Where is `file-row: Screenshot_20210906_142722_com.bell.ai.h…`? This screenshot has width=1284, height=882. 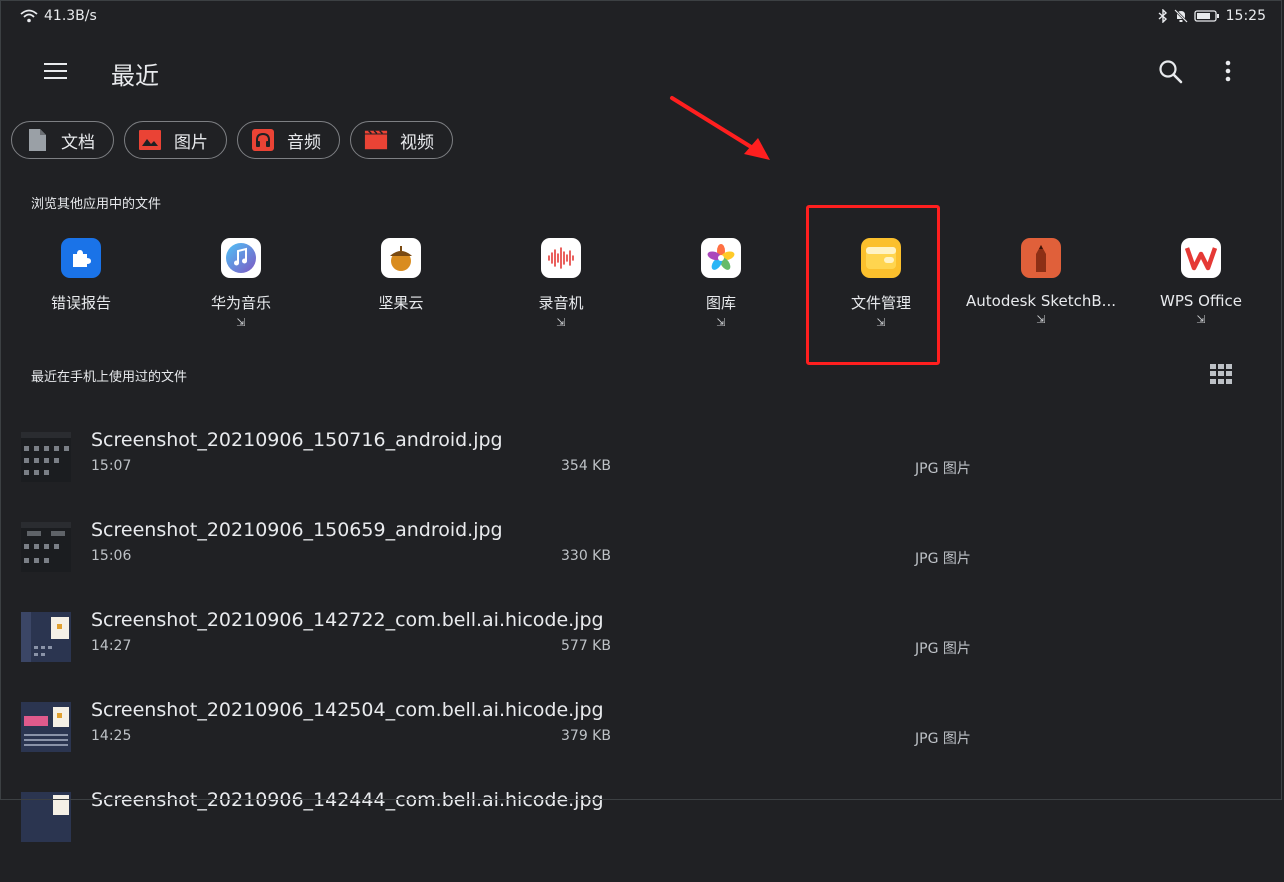
file-row: Screenshot_20210906_142722_com.bell.ai.h… is located at coordinates (640, 655).